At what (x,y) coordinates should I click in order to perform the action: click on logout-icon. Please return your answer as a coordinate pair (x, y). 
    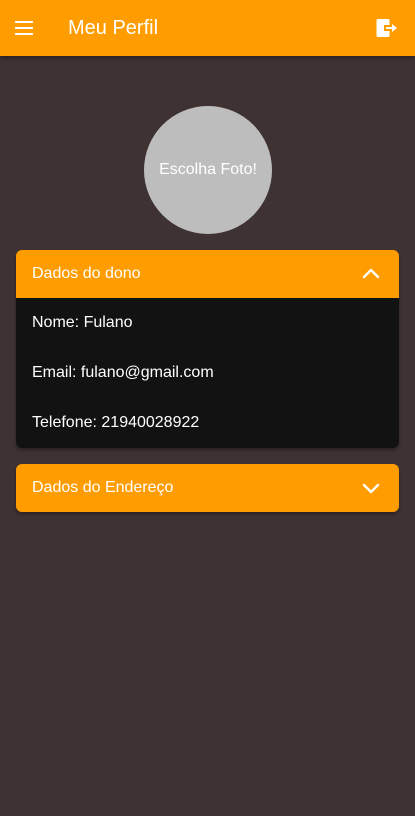
    Looking at the image, I should click on (386, 28).